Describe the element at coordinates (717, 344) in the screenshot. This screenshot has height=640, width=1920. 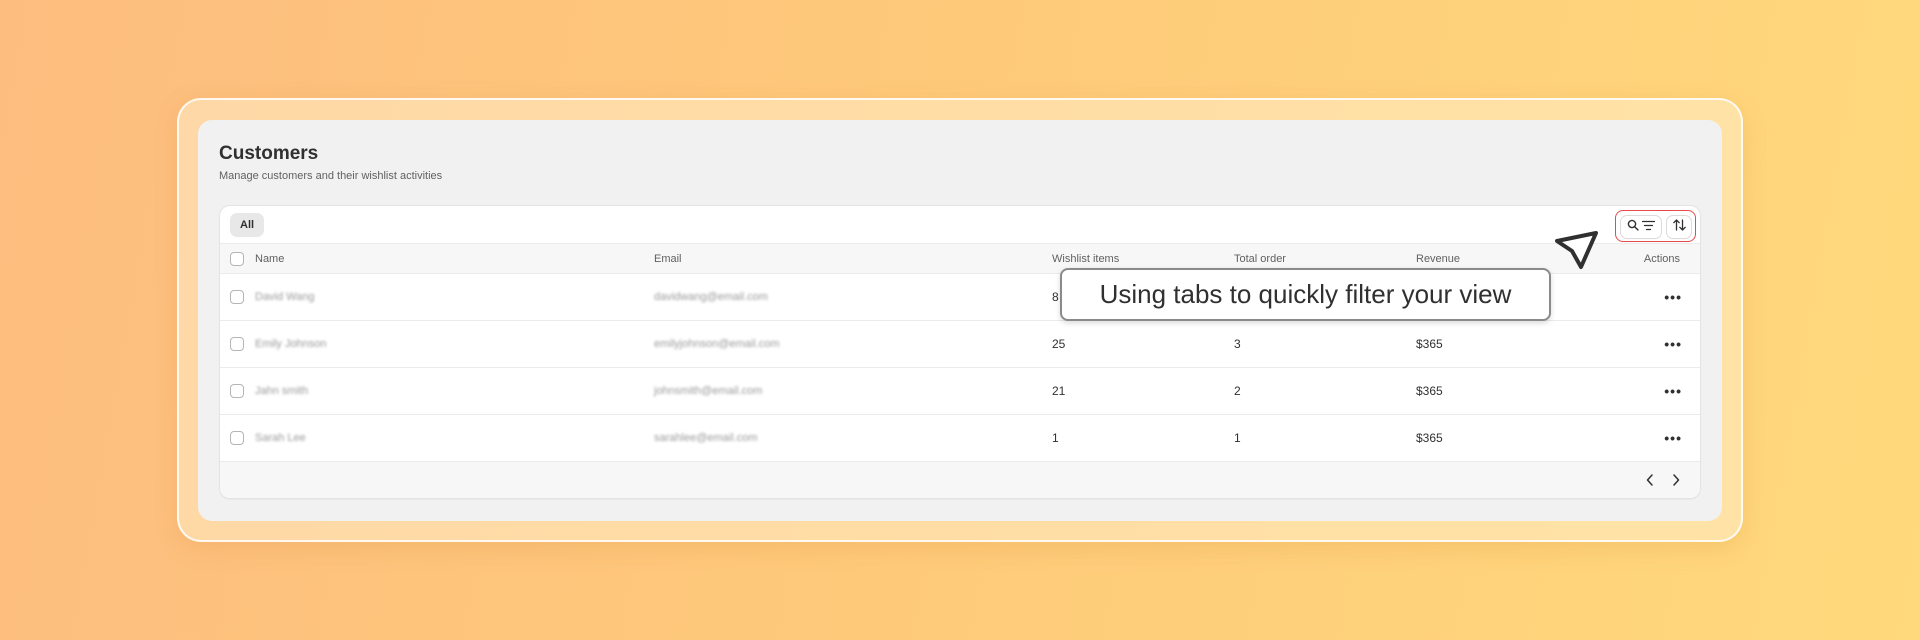
I see `customer-email: emilyjohnson@email.com` at that location.